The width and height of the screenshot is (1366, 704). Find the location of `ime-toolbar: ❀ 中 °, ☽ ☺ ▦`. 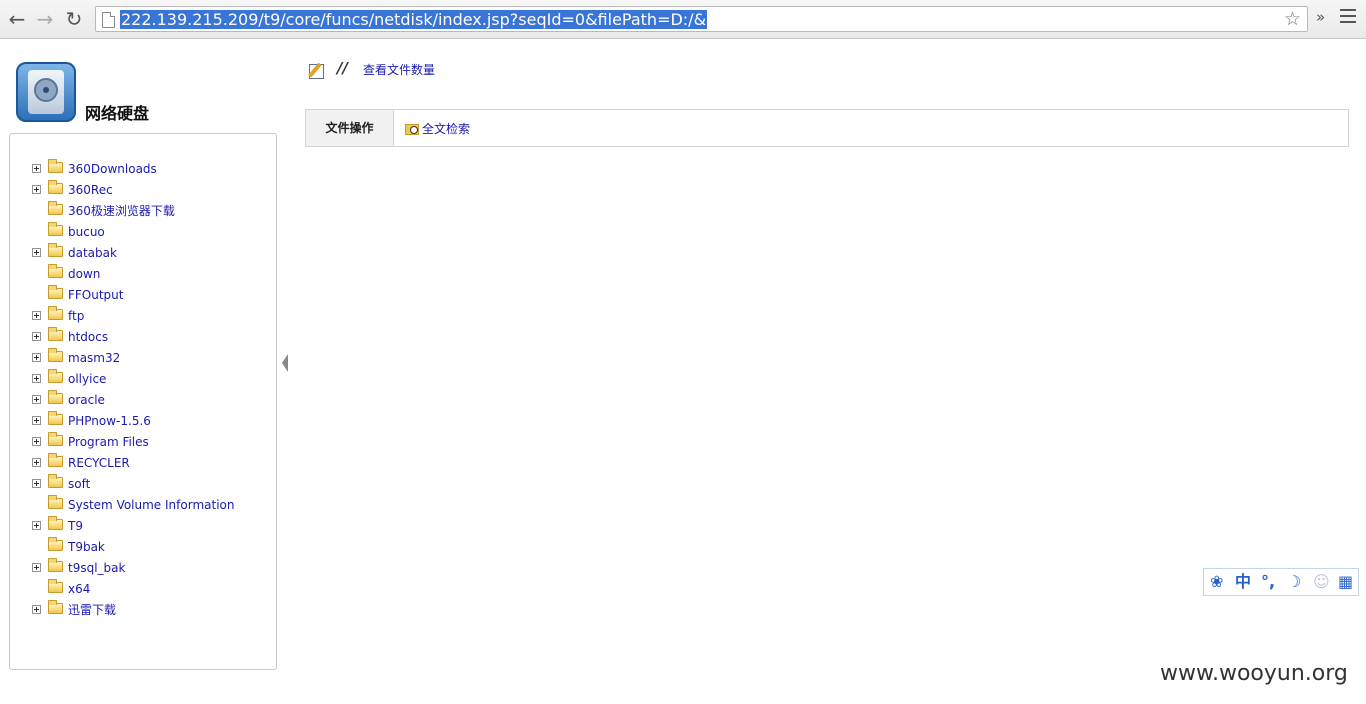

ime-toolbar: ❀ 中 °, ☽ ☺ ▦ is located at coordinates (1281, 582).